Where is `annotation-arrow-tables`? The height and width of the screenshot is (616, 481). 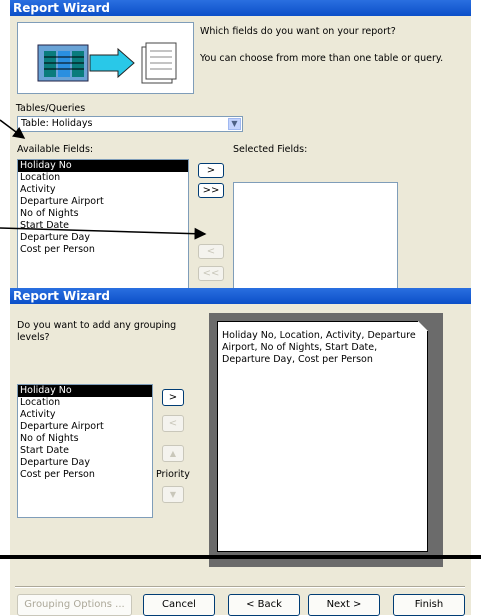
annotation-arrow-tables is located at coordinates (13, 129).